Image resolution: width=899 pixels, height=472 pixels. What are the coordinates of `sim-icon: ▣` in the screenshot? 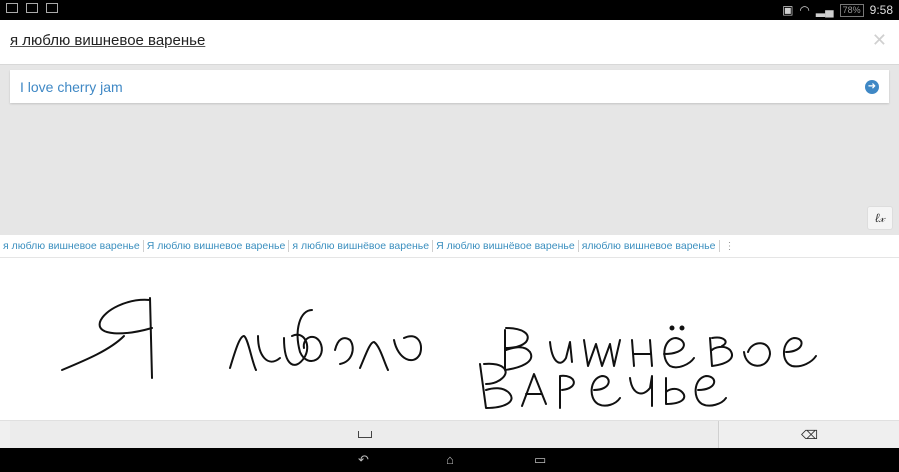 It's located at (788, 10).